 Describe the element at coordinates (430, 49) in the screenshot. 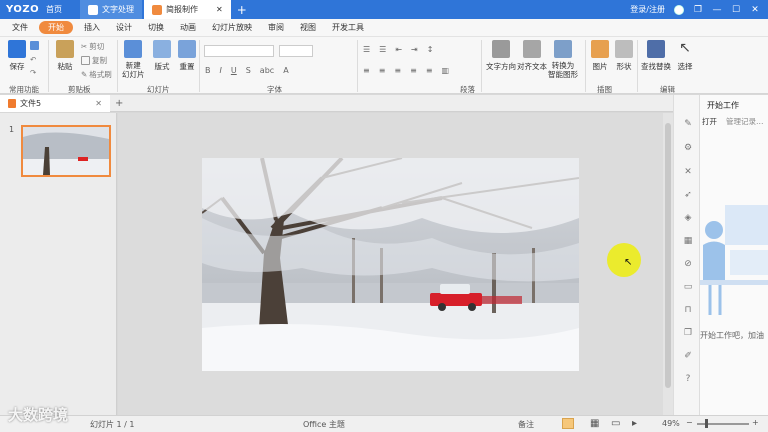

I see `line-spacing-icon: ↕` at that location.